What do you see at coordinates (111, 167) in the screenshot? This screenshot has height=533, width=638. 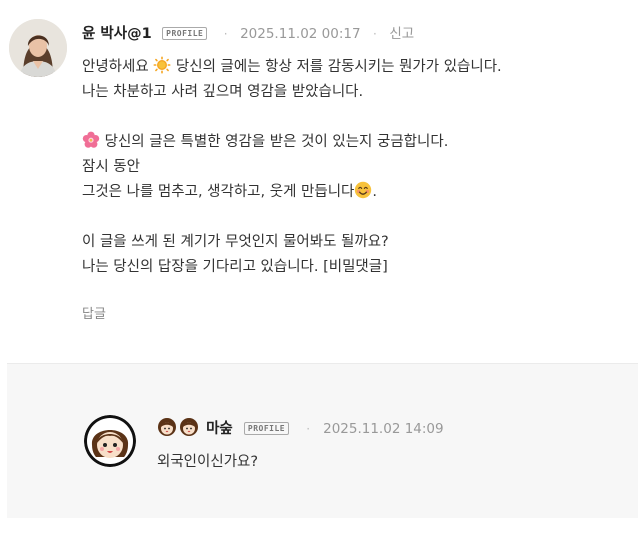 I see `comment-text-line: 잠시 동안` at bounding box center [111, 167].